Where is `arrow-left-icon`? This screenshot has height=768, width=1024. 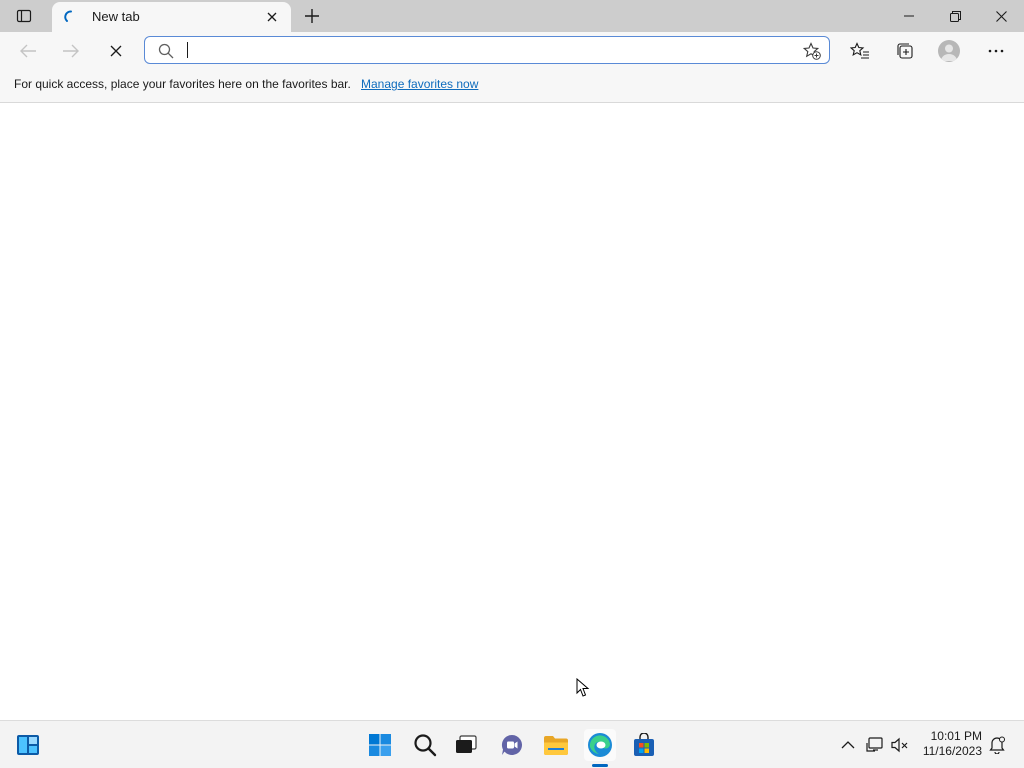 arrow-left-icon is located at coordinates (28, 51).